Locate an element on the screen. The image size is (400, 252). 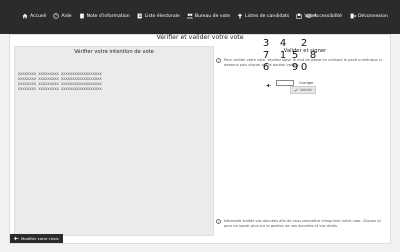
right-nav: Accessibilité Déconnexion is located at coordinates (346, 16).